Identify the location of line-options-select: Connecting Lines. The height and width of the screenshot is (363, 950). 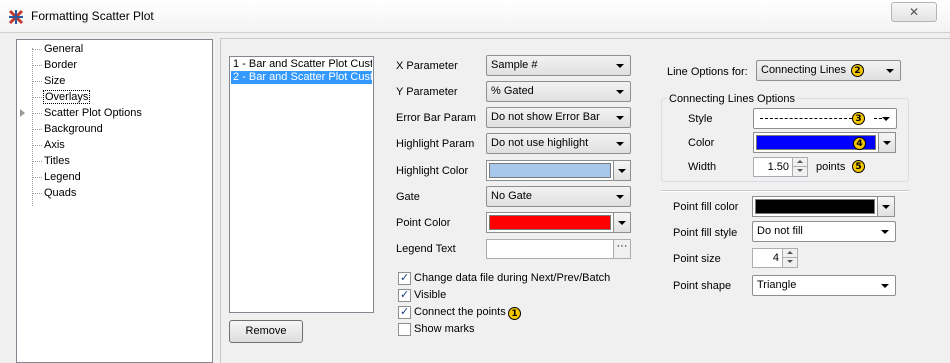
(828, 70).